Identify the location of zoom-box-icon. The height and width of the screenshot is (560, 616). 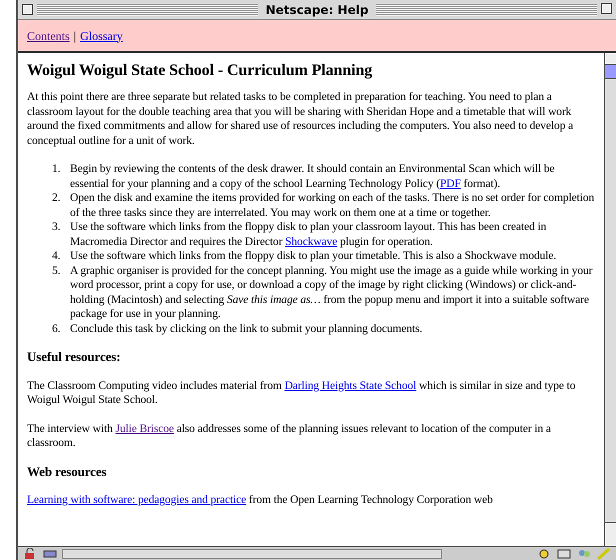
(606, 8).